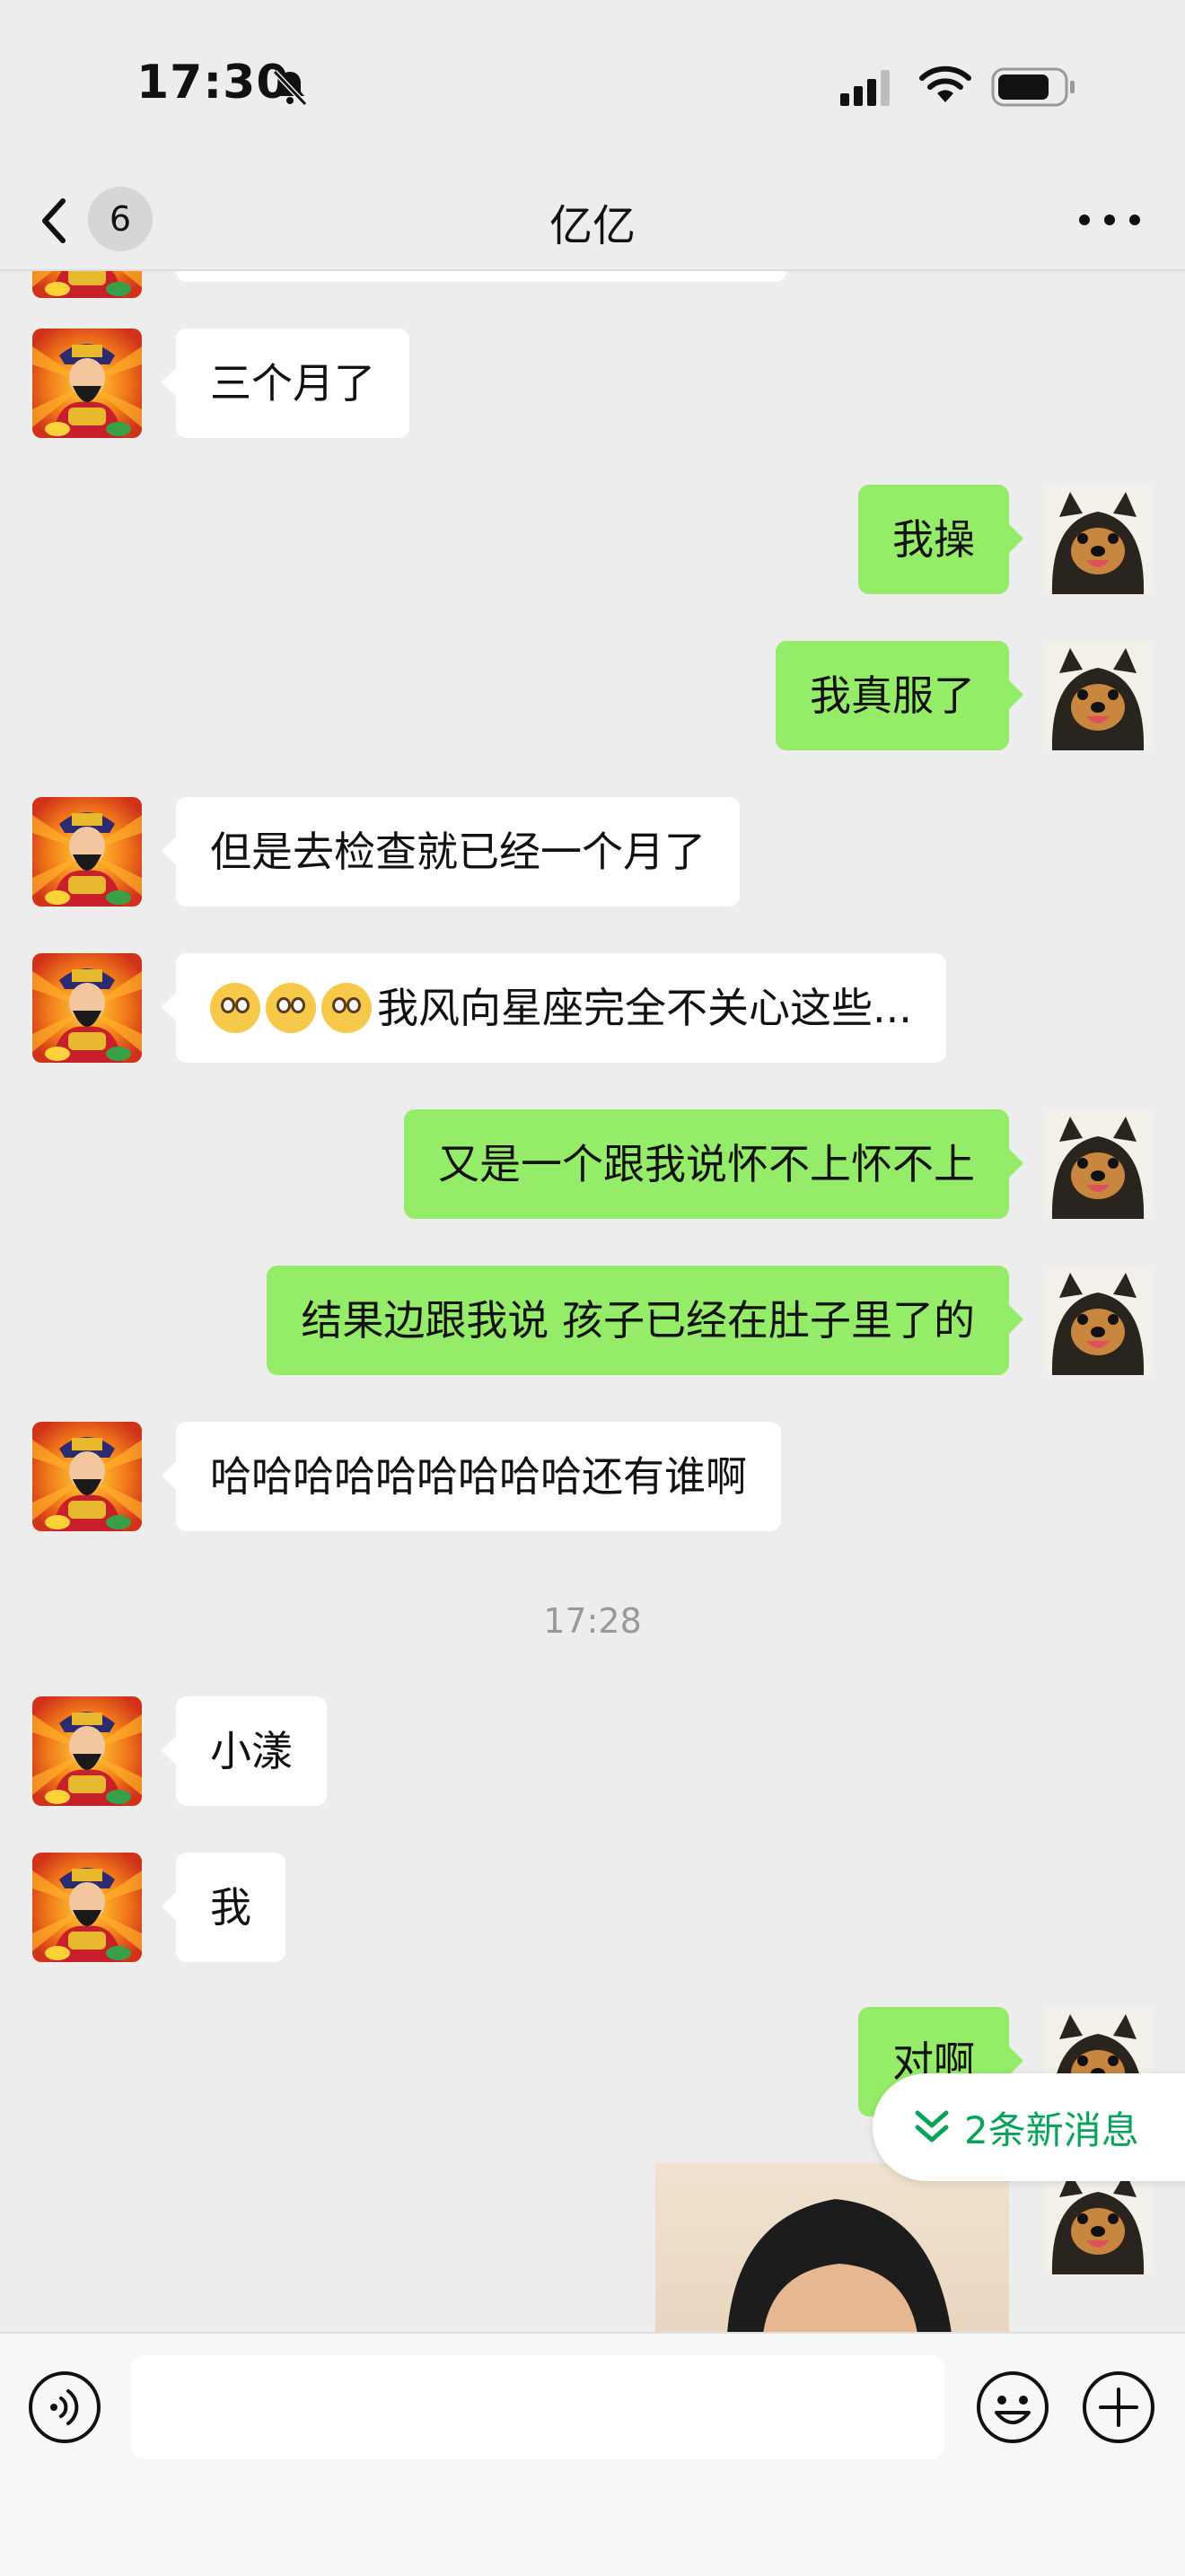 The height and width of the screenshot is (2576, 1185). Describe the element at coordinates (1110, 219) in the screenshot. I see `more-icon` at that location.